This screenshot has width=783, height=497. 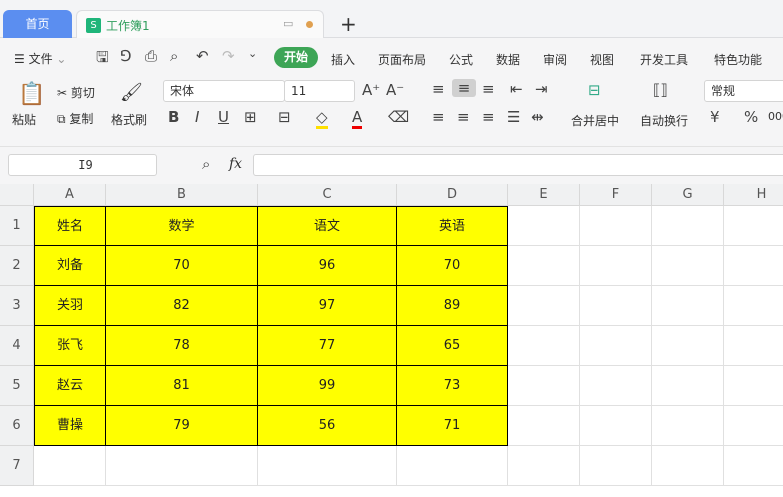 I want to click on menu-start: 开始, so click(x=296, y=57).